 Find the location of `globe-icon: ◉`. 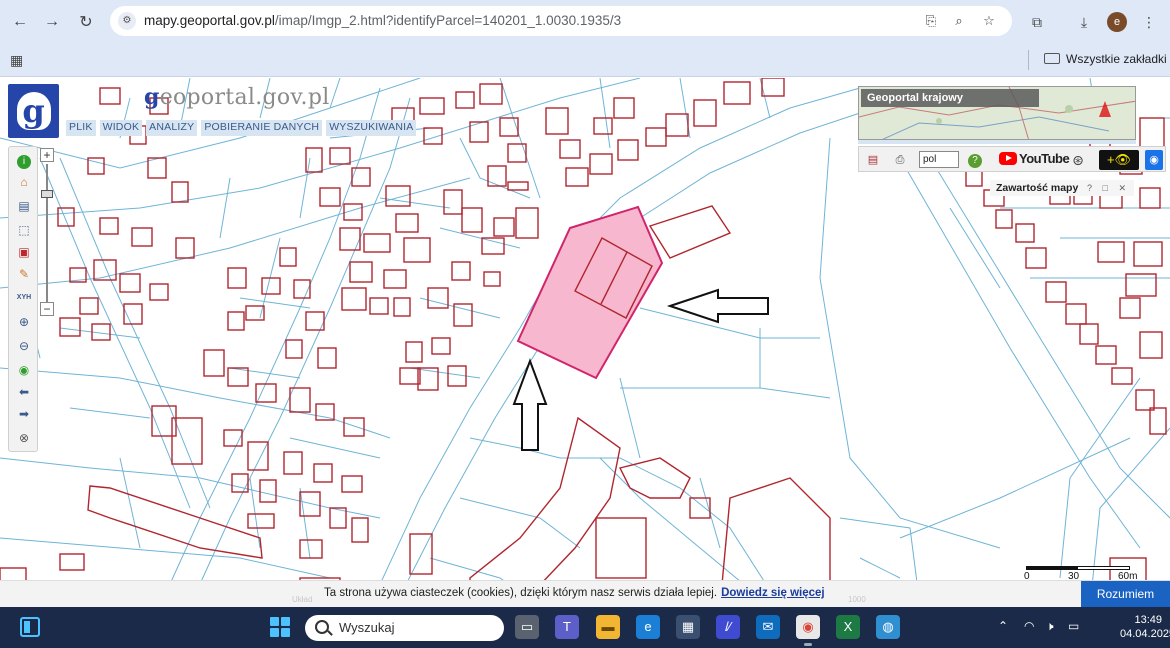

globe-icon: ◉ is located at coordinates (24, 370).